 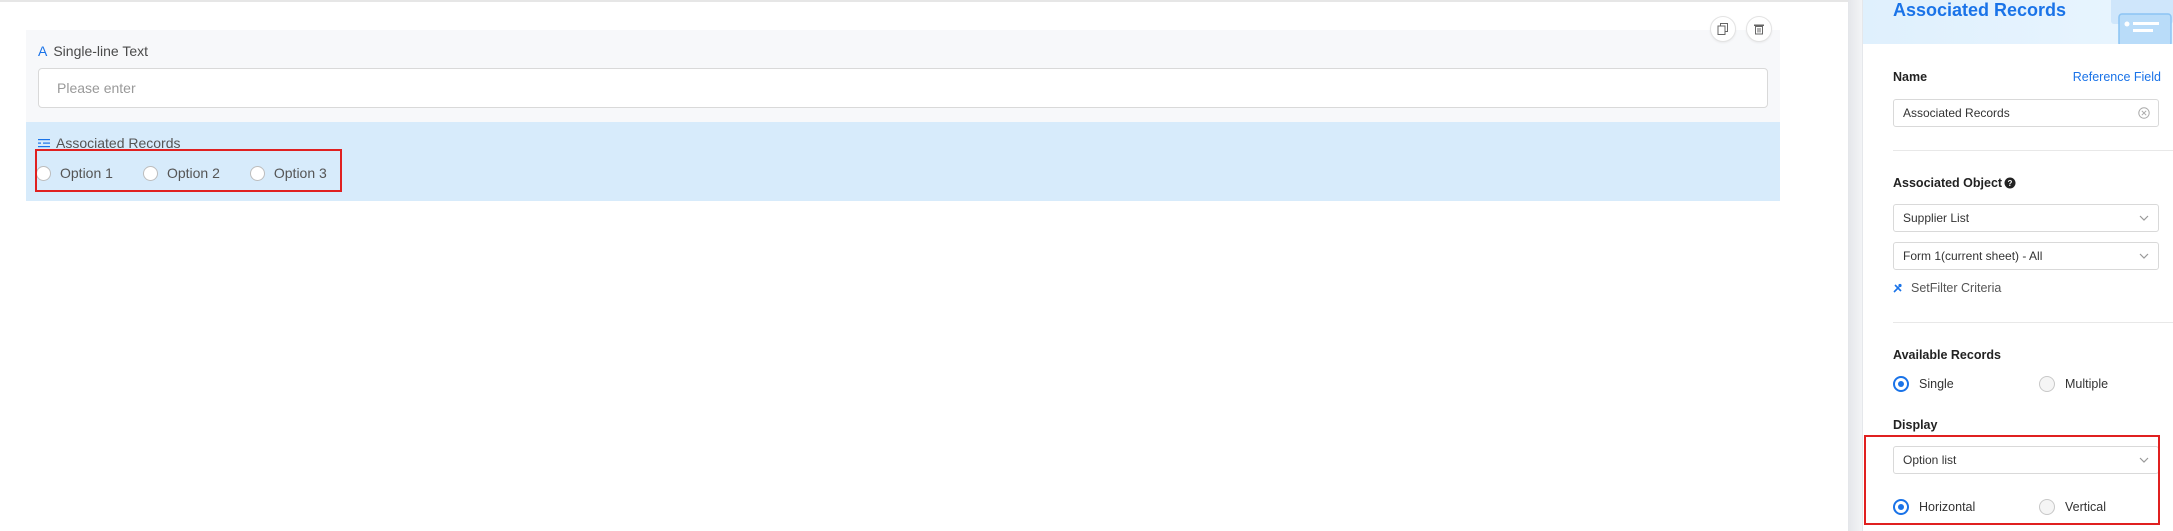 I want to click on form-scope-select: Form 1(current sheet) - All, so click(x=2026, y=256).